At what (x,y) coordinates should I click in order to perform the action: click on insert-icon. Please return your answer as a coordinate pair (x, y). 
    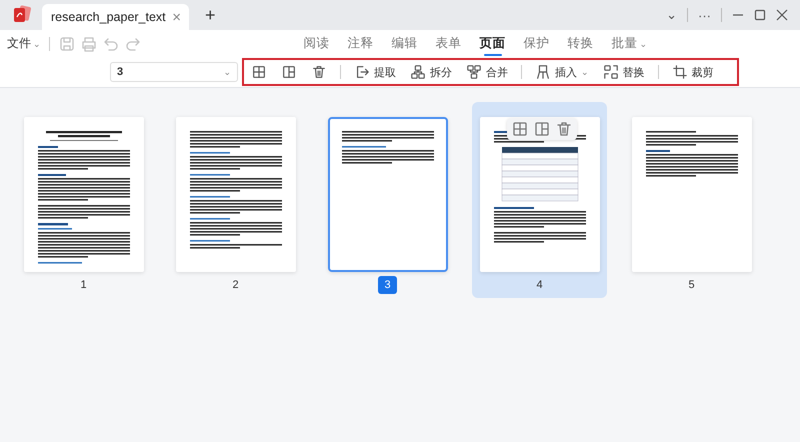
    Looking at the image, I should click on (543, 72).